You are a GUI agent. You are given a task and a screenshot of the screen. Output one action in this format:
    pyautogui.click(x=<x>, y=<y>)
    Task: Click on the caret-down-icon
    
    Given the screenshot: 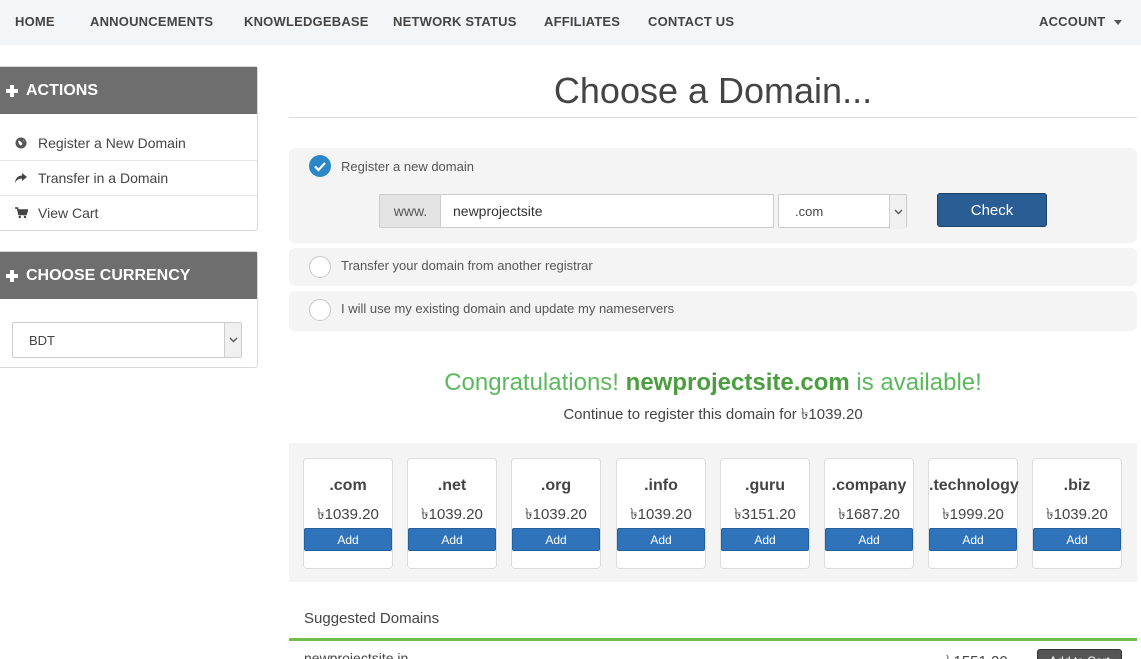 What is the action you would take?
    pyautogui.click(x=1118, y=23)
    